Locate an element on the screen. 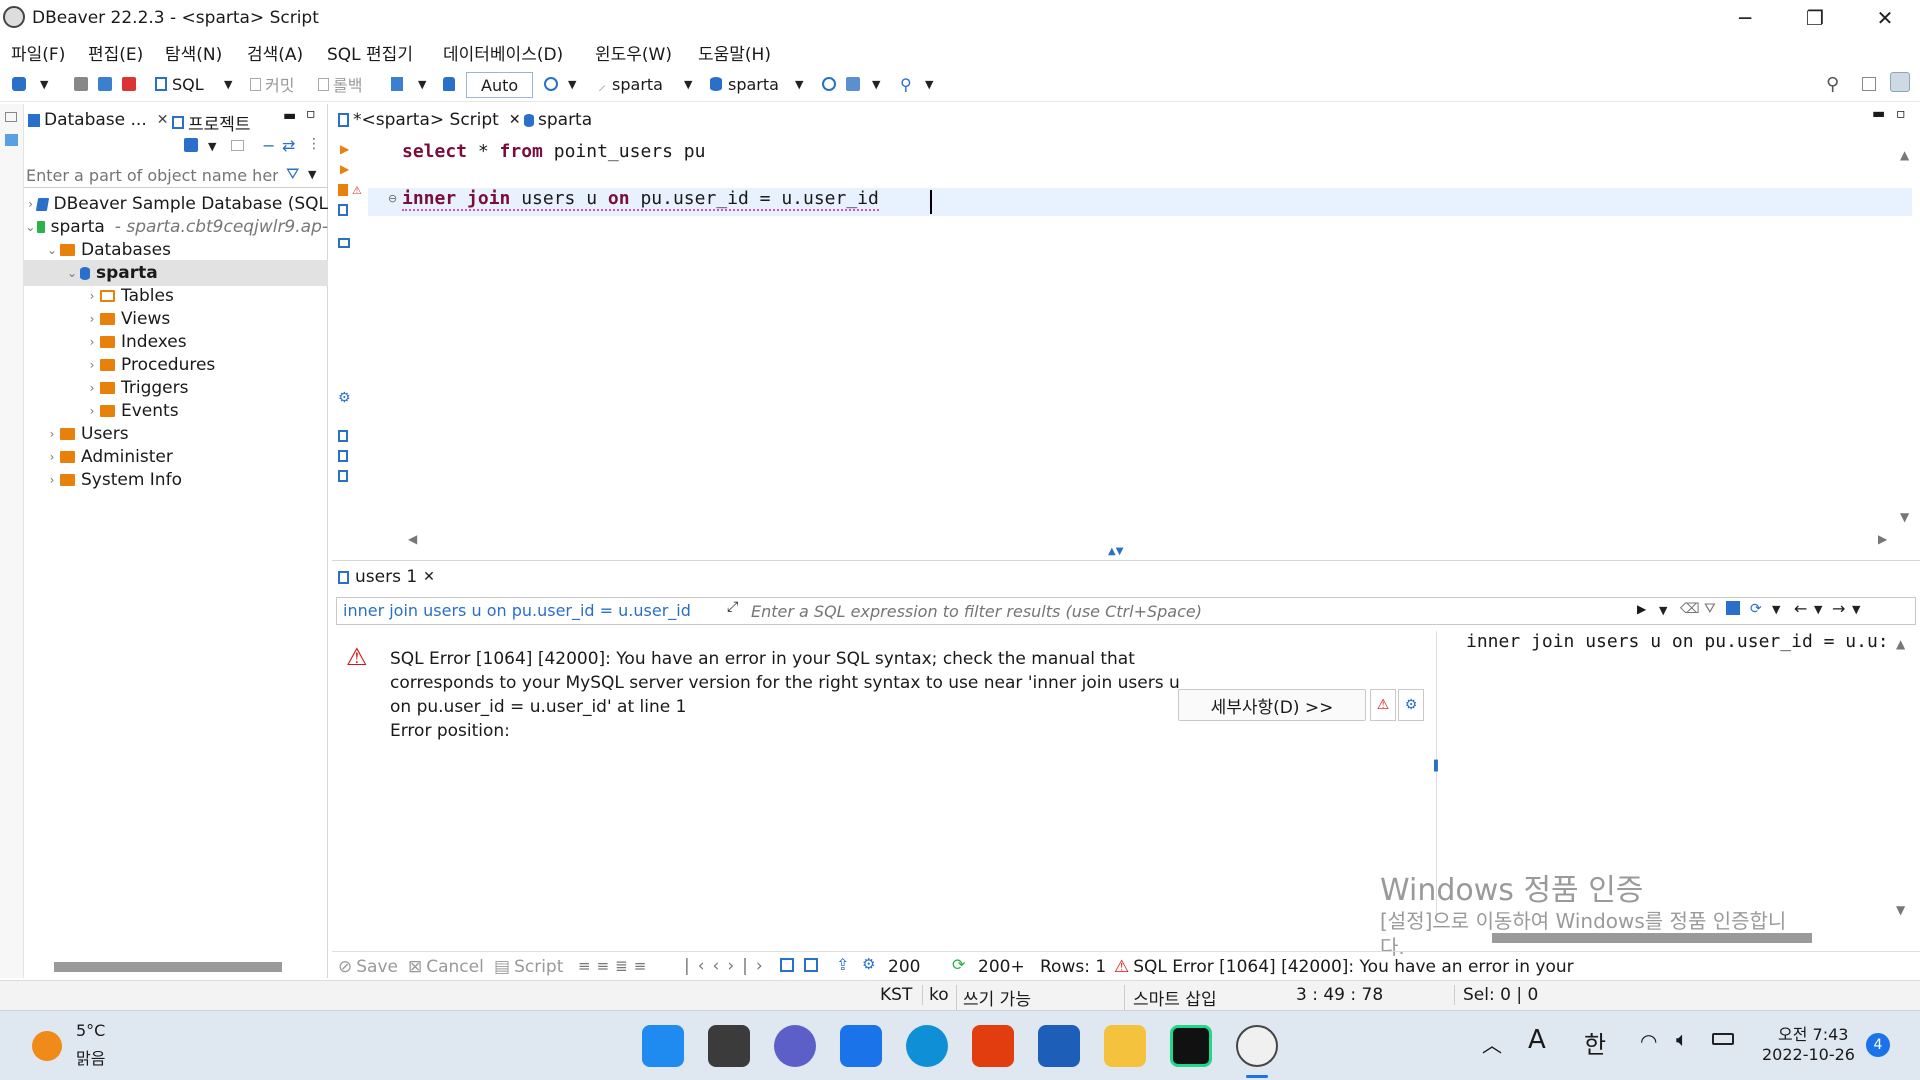 The image size is (1920, 1080). connect-icon is located at coordinates (81, 84).